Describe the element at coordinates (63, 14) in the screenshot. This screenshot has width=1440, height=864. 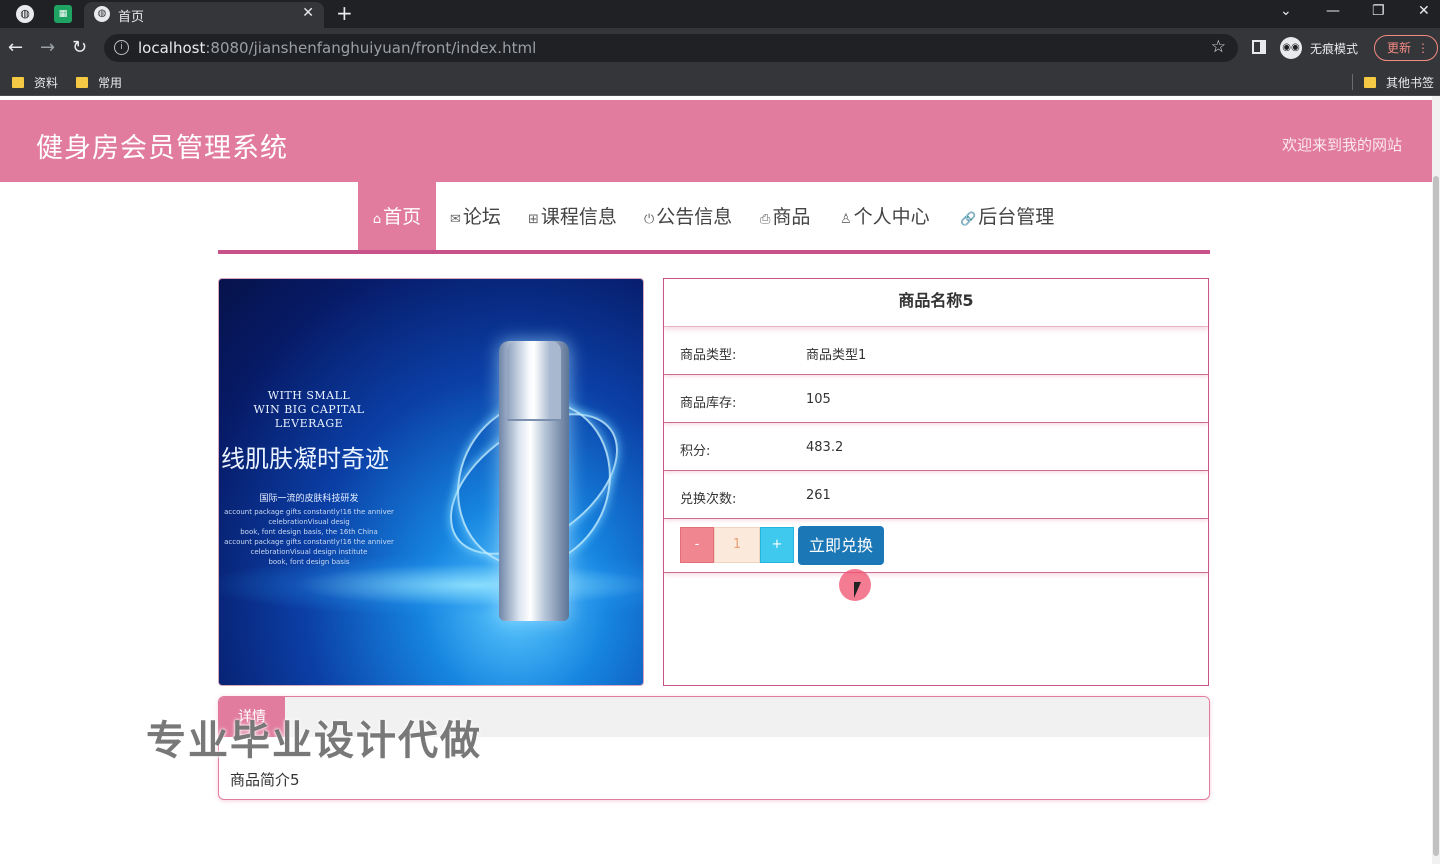
I see `spreadsheet-icon: ▦` at that location.